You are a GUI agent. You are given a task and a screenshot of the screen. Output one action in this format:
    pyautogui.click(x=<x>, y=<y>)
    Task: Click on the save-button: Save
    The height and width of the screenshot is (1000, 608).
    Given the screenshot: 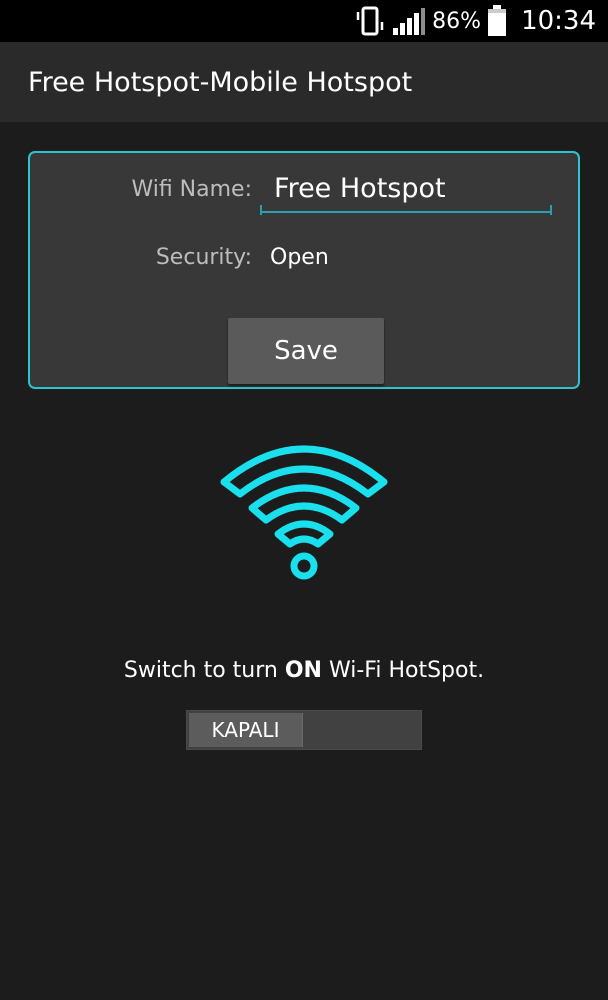 What is the action you would take?
    pyautogui.click(x=306, y=351)
    